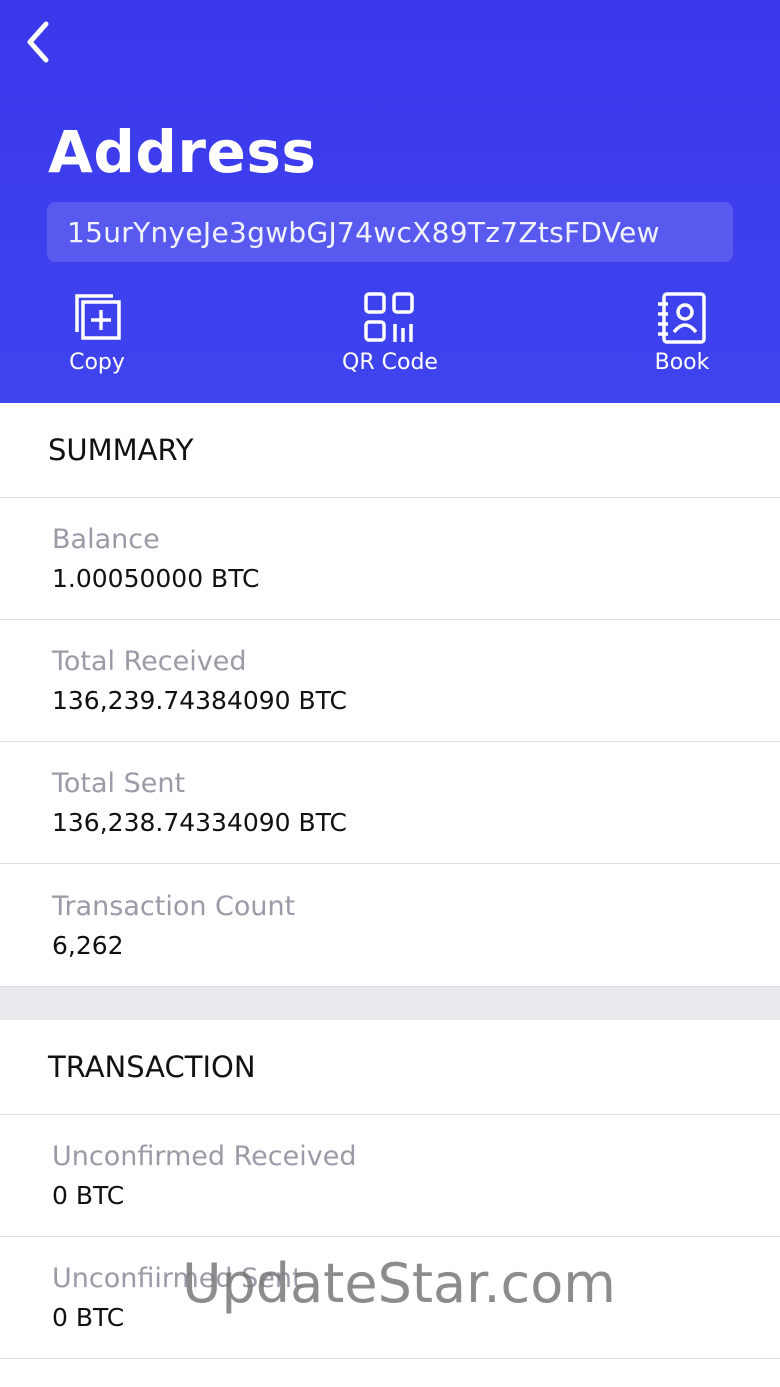  I want to click on total-received-row: Total Received 136,239.74384090 BTC, so click(390, 681).